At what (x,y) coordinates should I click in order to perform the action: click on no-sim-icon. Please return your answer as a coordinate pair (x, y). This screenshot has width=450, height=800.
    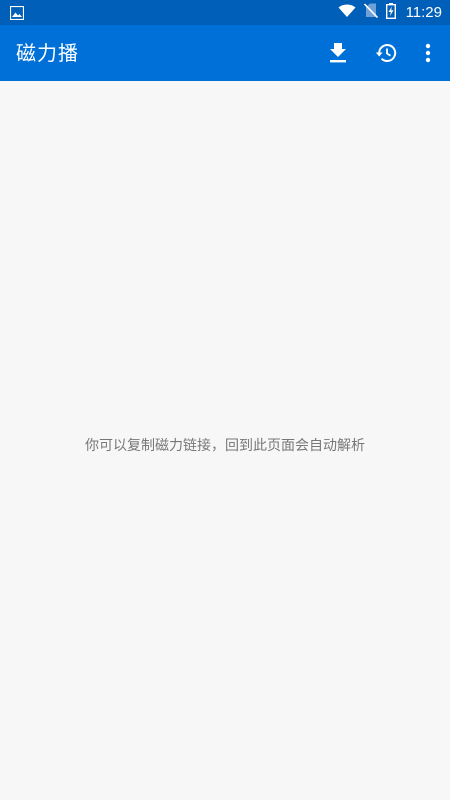
    Looking at the image, I should click on (370, 12).